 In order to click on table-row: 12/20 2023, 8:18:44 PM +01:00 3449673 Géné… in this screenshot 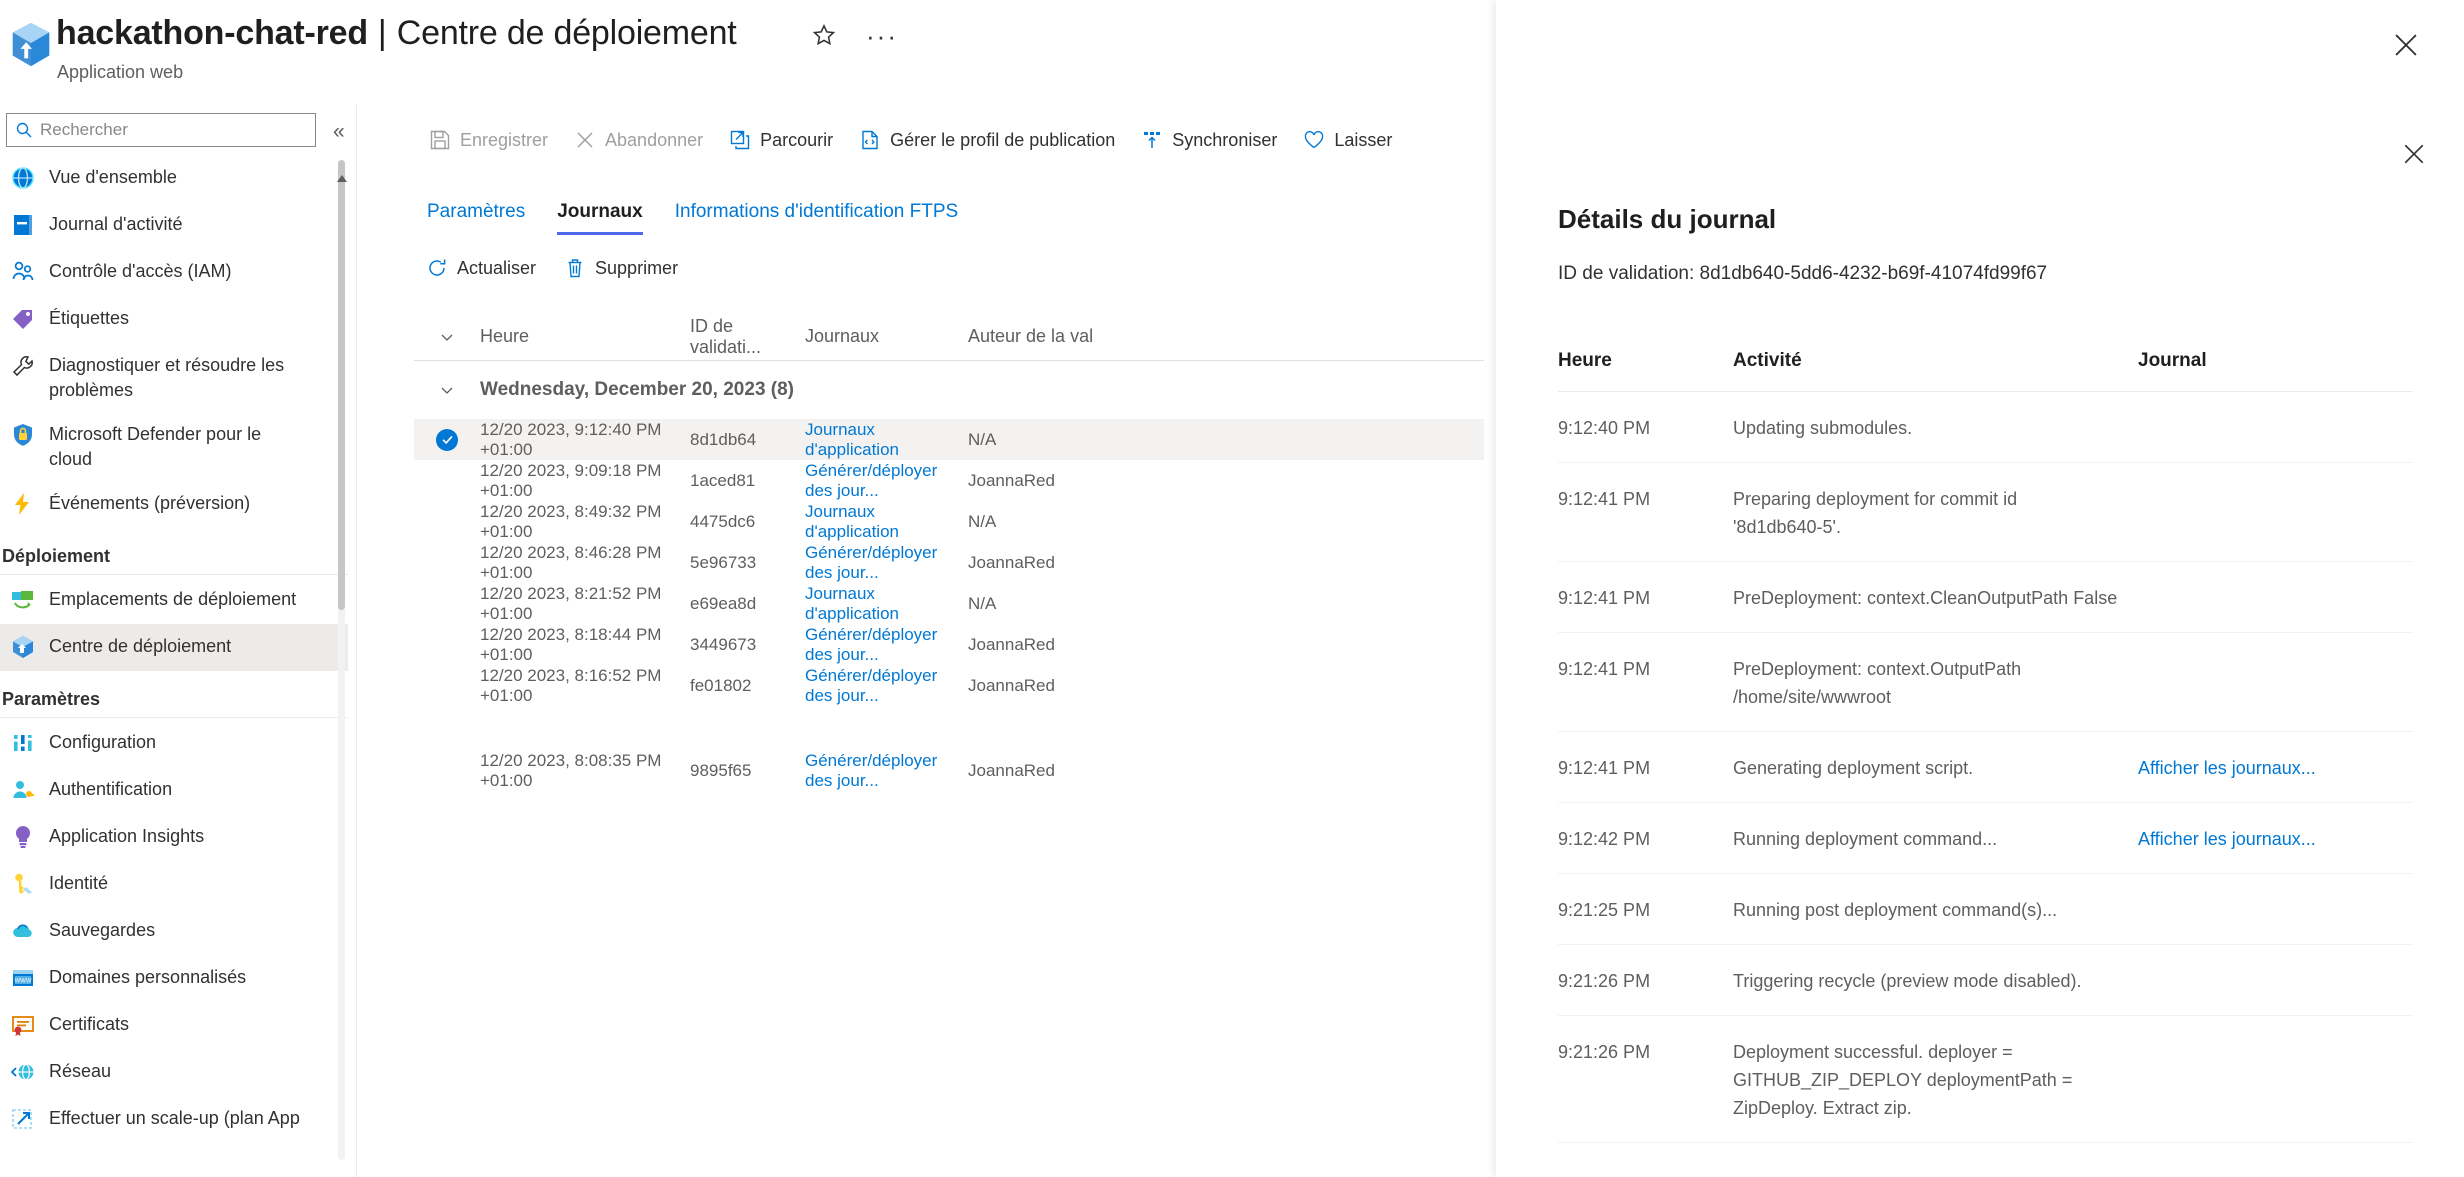, I will do `click(949, 644)`.